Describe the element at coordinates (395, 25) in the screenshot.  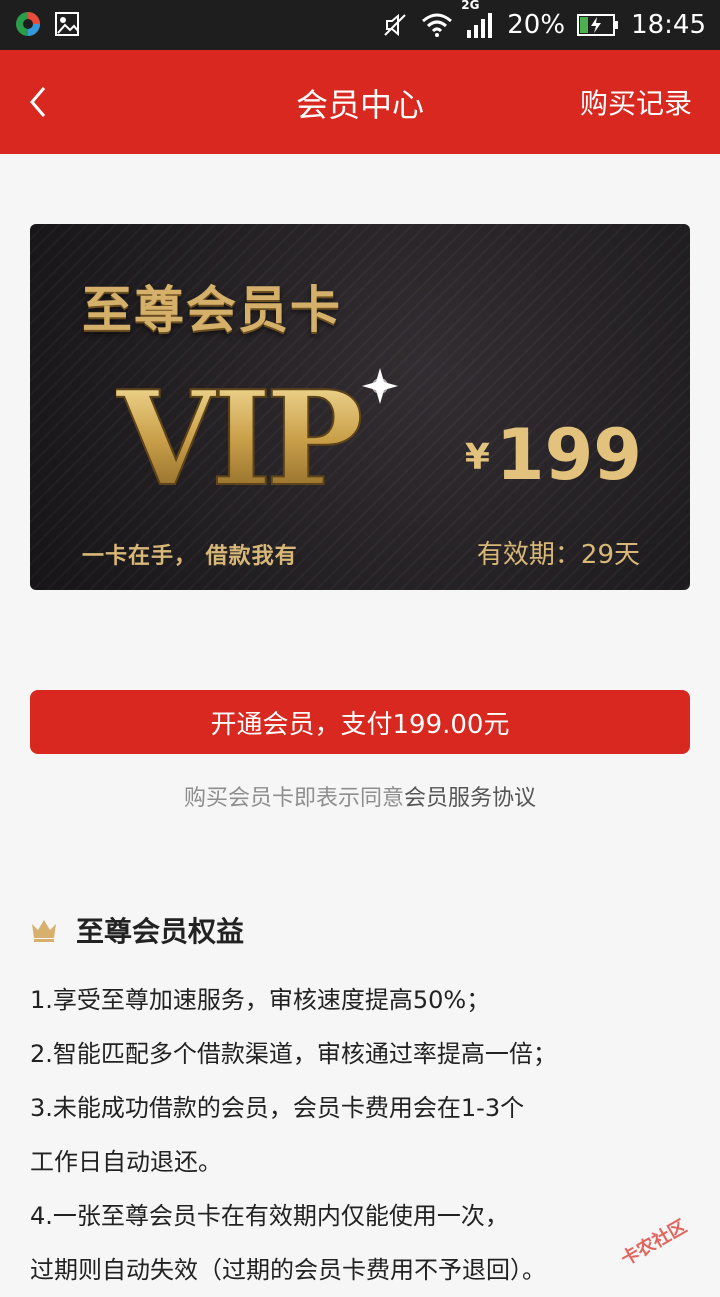
I see `mute-icon` at that location.